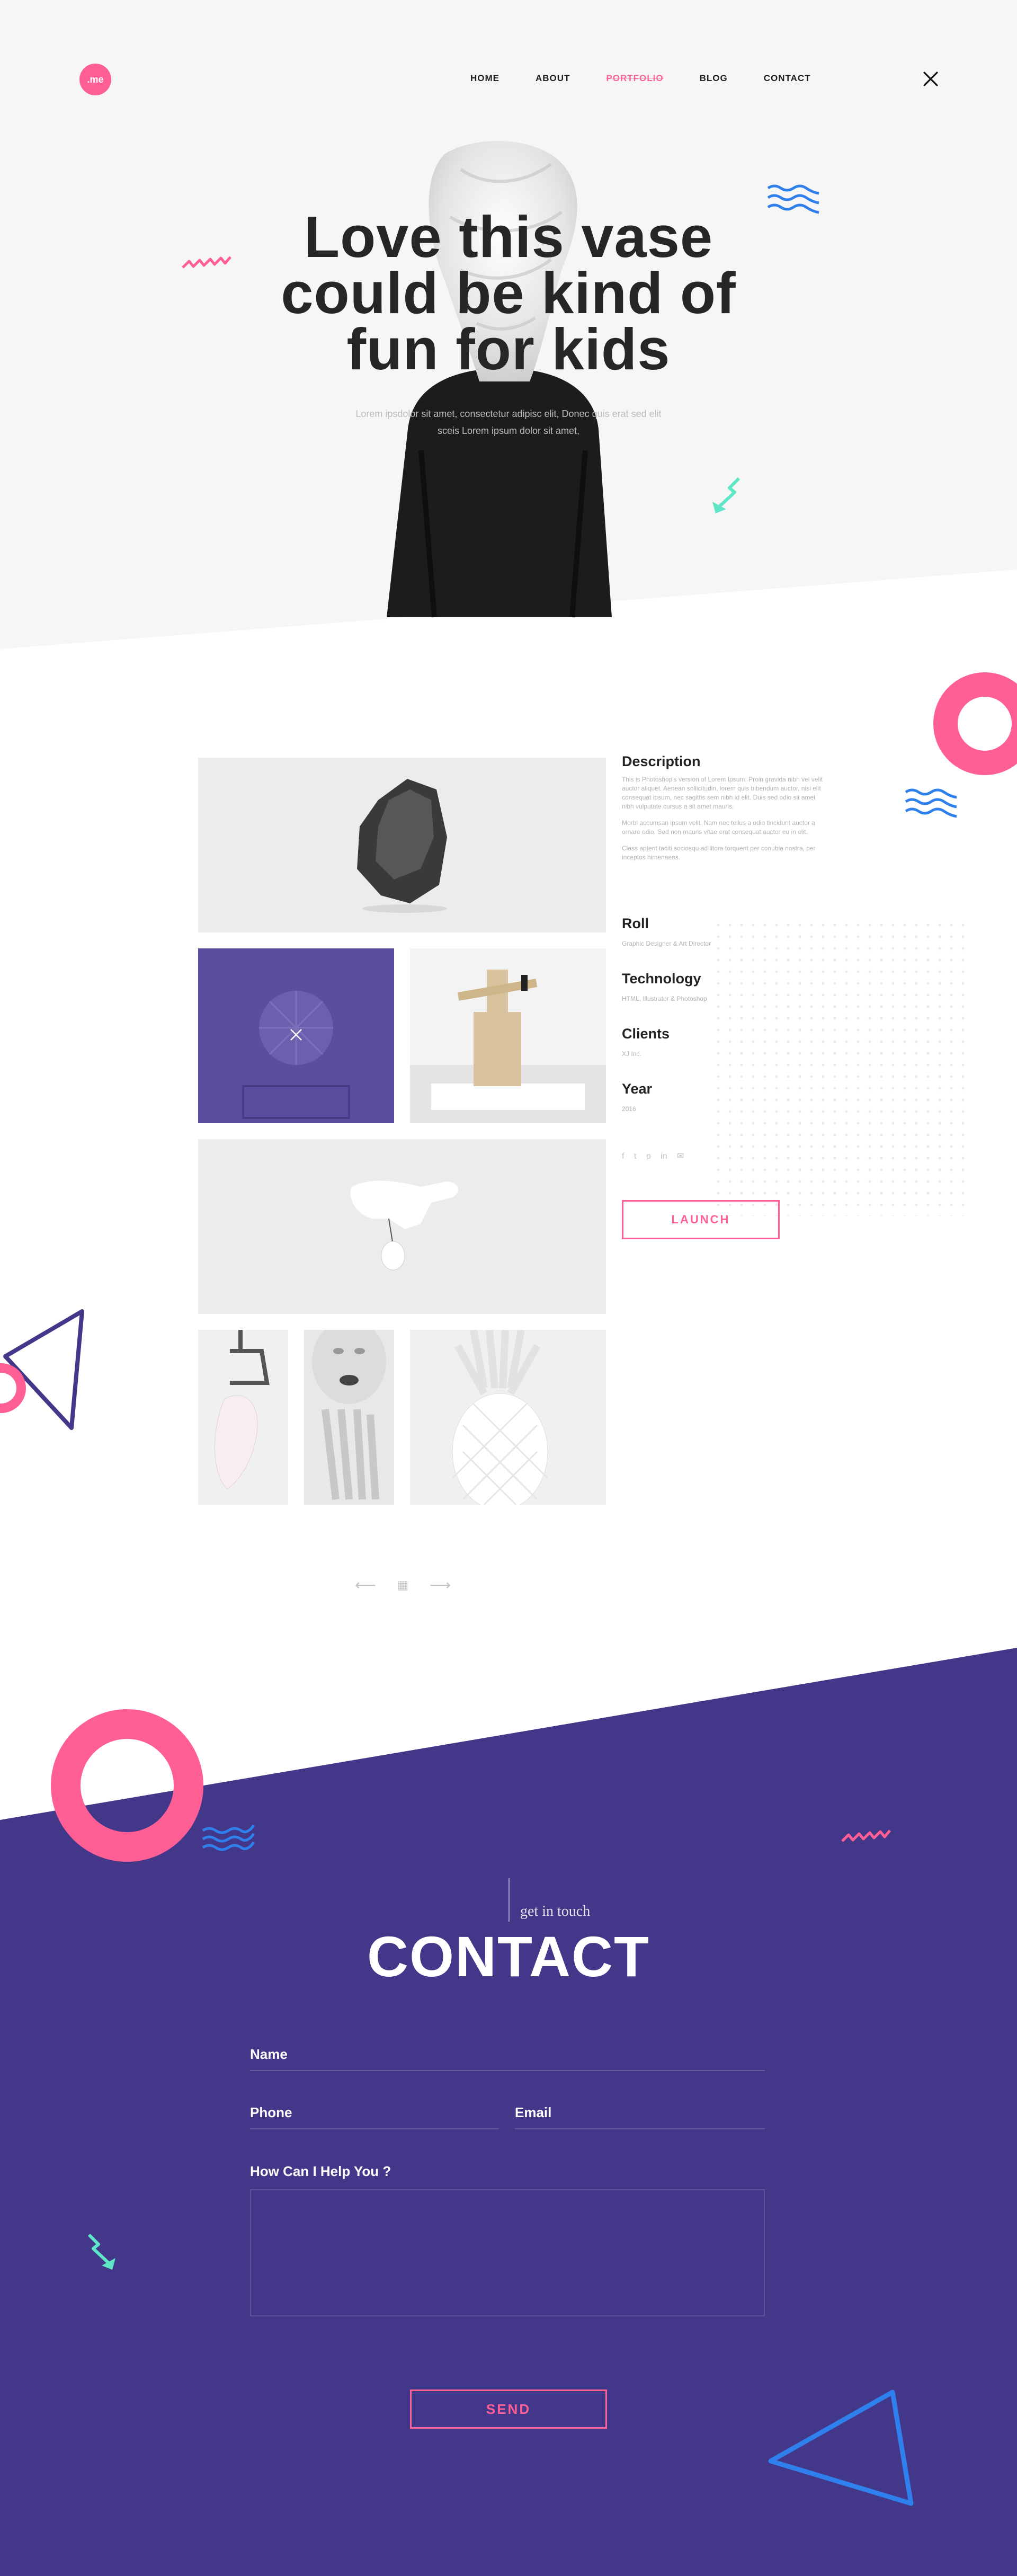 Image resolution: width=1017 pixels, height=2576 pixels. I want to click on nav-portfolio: PORTFOLIO, so click(634, 78).